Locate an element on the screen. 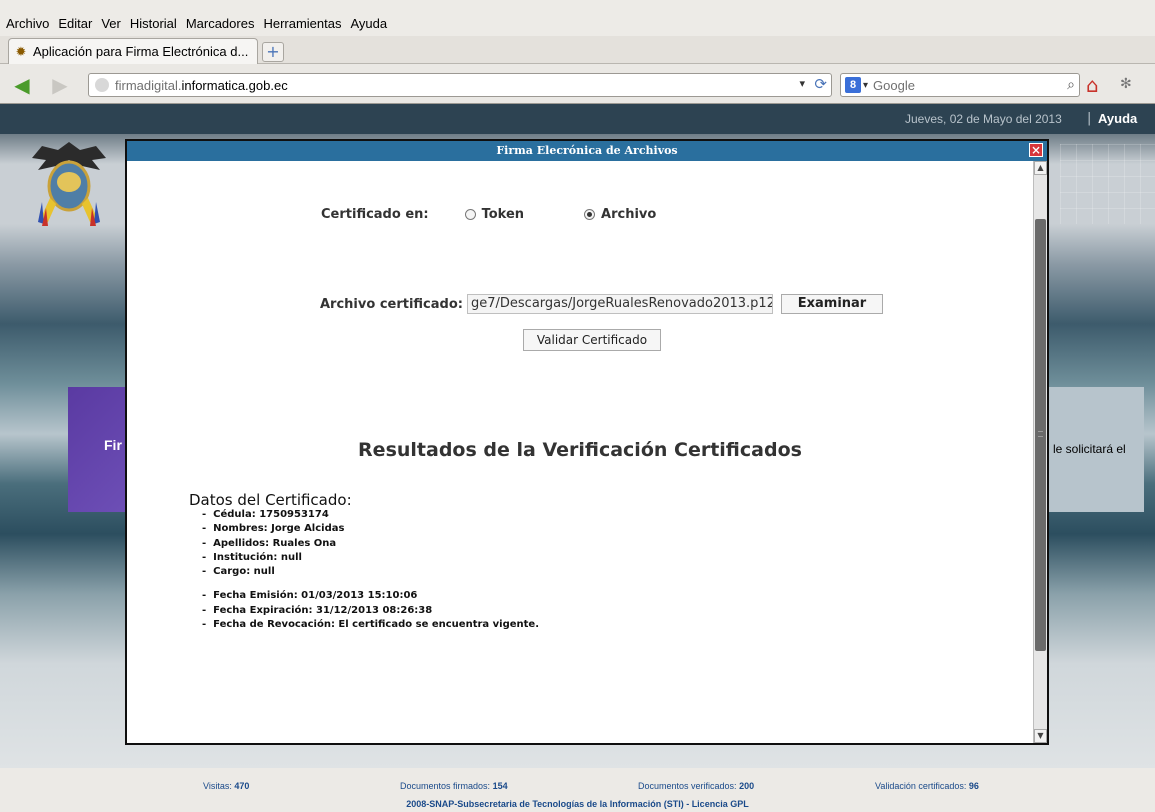  list-item-nombres: Nombres: Jorge Alcidas is located at coordinates (370, 529).